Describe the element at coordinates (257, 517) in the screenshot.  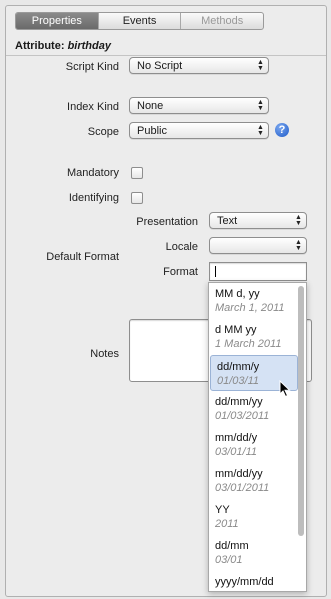
I see `format-option: YY 2011` at that location.